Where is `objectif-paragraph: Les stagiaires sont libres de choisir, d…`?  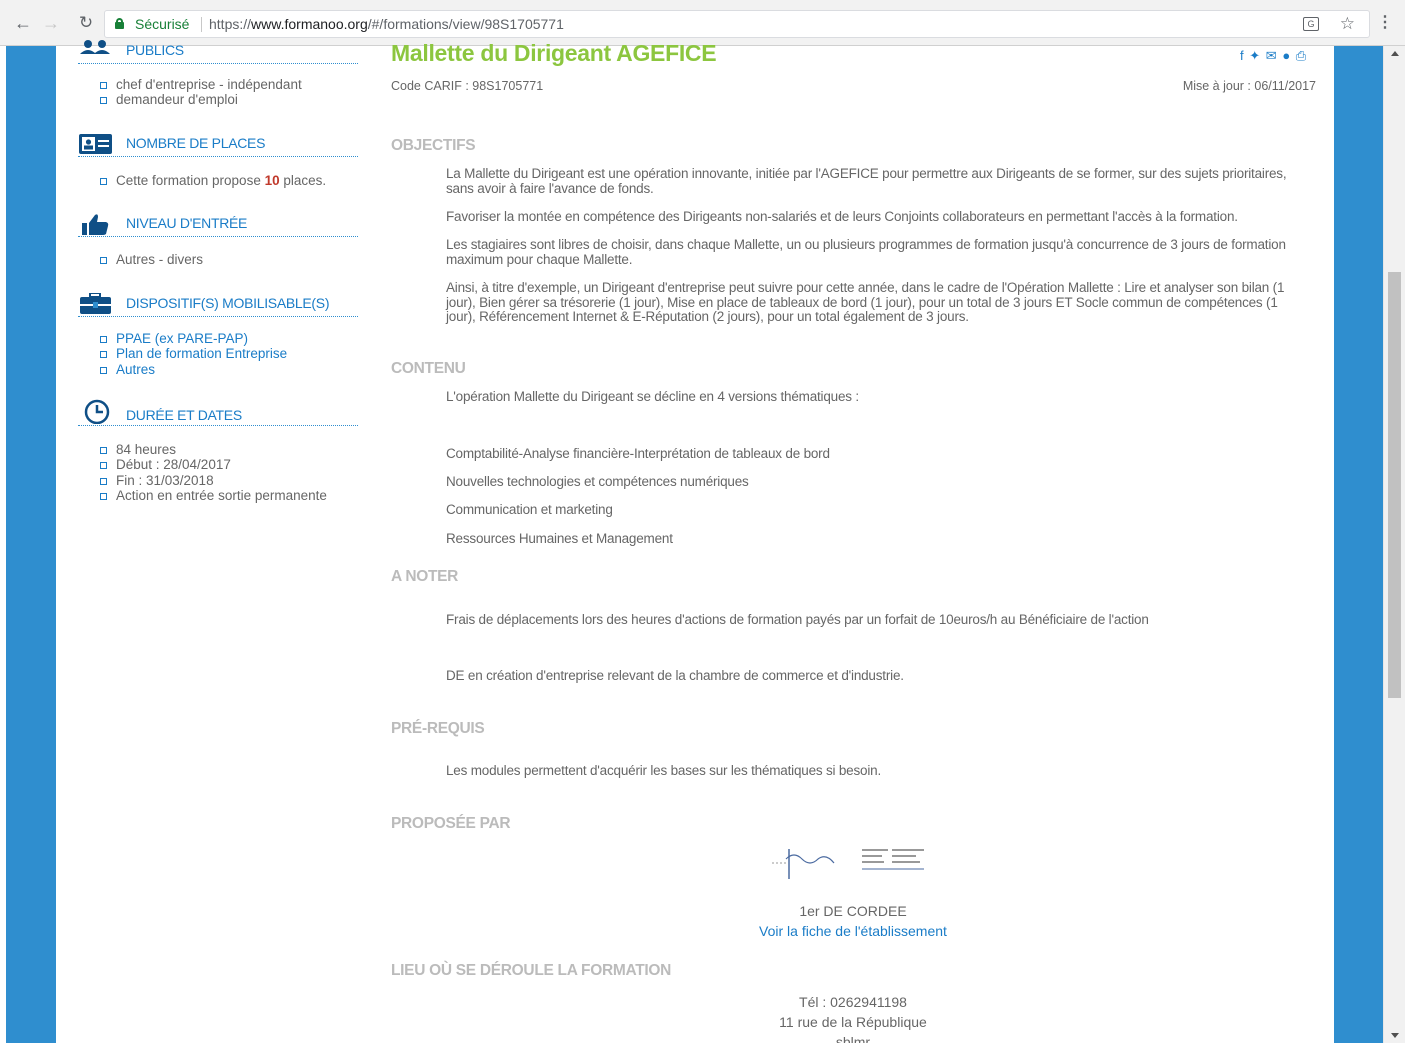
objectif-paragraph: Les stagiaires sont libres de choisir, d… is located at coordinates (866, 252).